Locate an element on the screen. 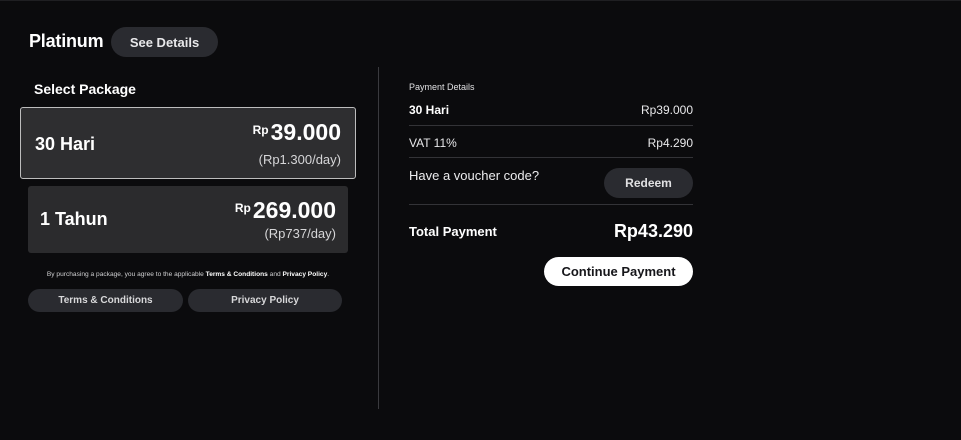 The image size is (961, 440). column-divider is located at coordinates (378, 238).